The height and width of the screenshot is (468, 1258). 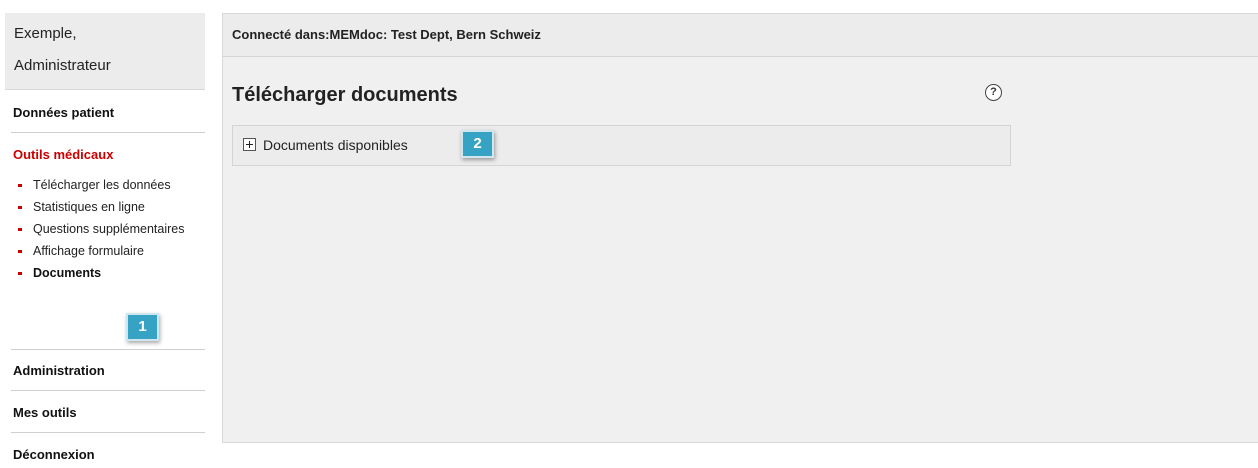 I want to click on submenu-item-additional-questions: Questions supplémentaires, so click(x=105, y=229).